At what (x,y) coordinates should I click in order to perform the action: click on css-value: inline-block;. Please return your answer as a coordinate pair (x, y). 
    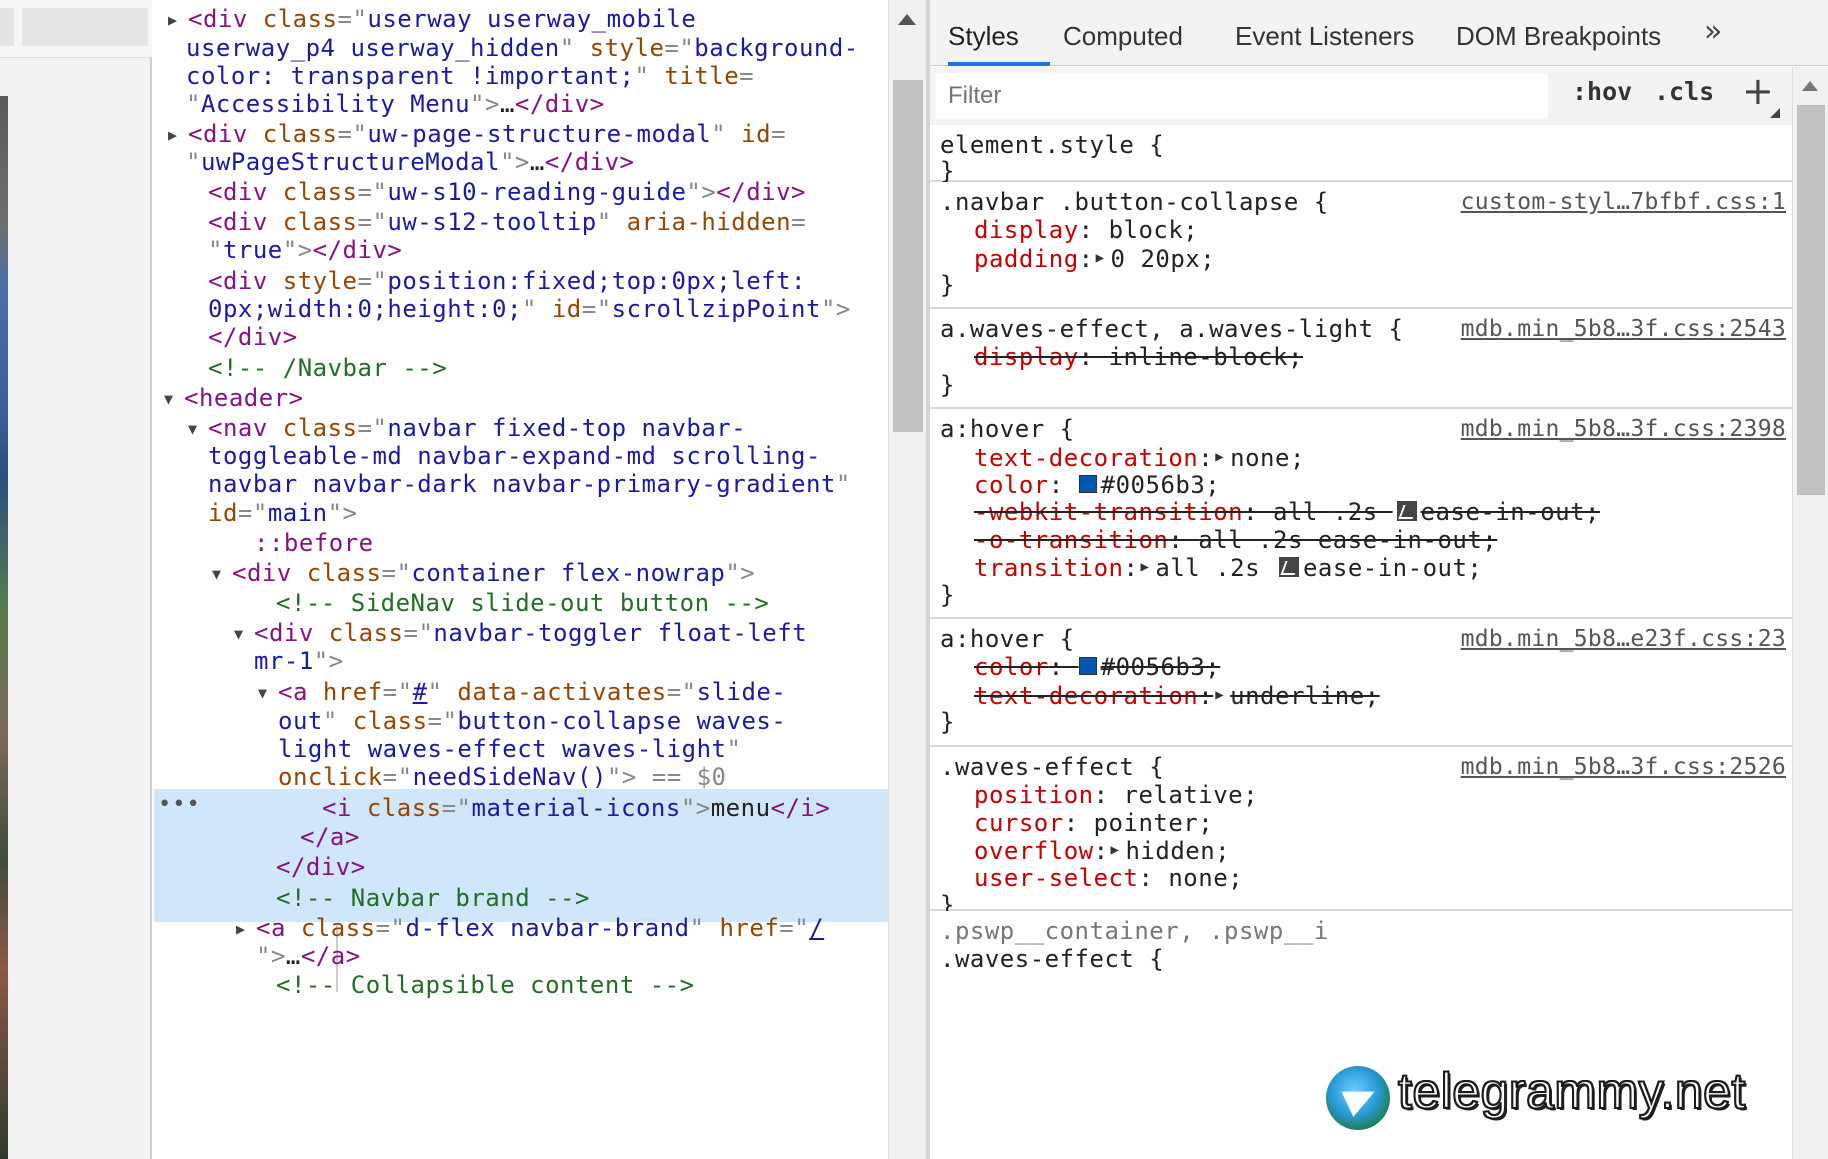
    Looking at the image, I should click on (1206, 357).